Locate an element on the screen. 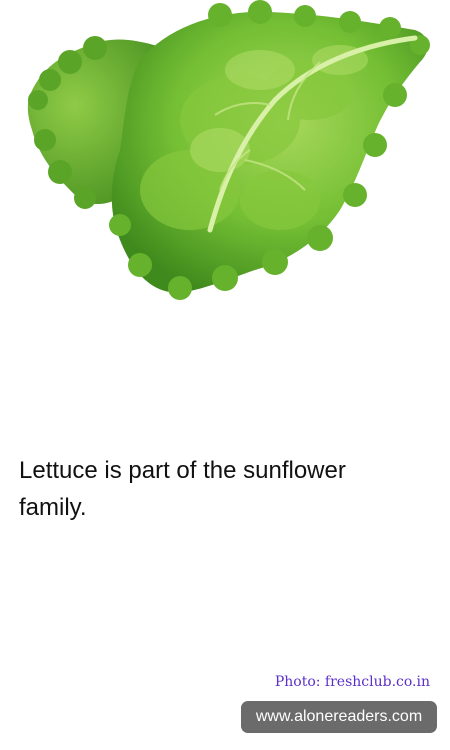  site-badge-label: www.alonereaders.com is located at coordinates (339, 716).